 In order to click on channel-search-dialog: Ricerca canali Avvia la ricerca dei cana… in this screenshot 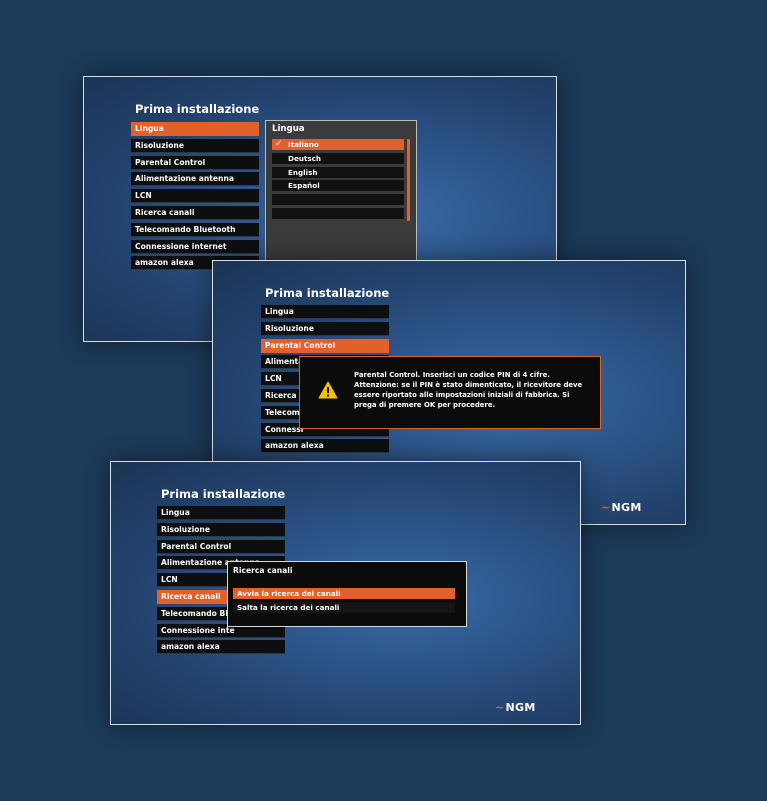, I will do `click(347, 594)`.